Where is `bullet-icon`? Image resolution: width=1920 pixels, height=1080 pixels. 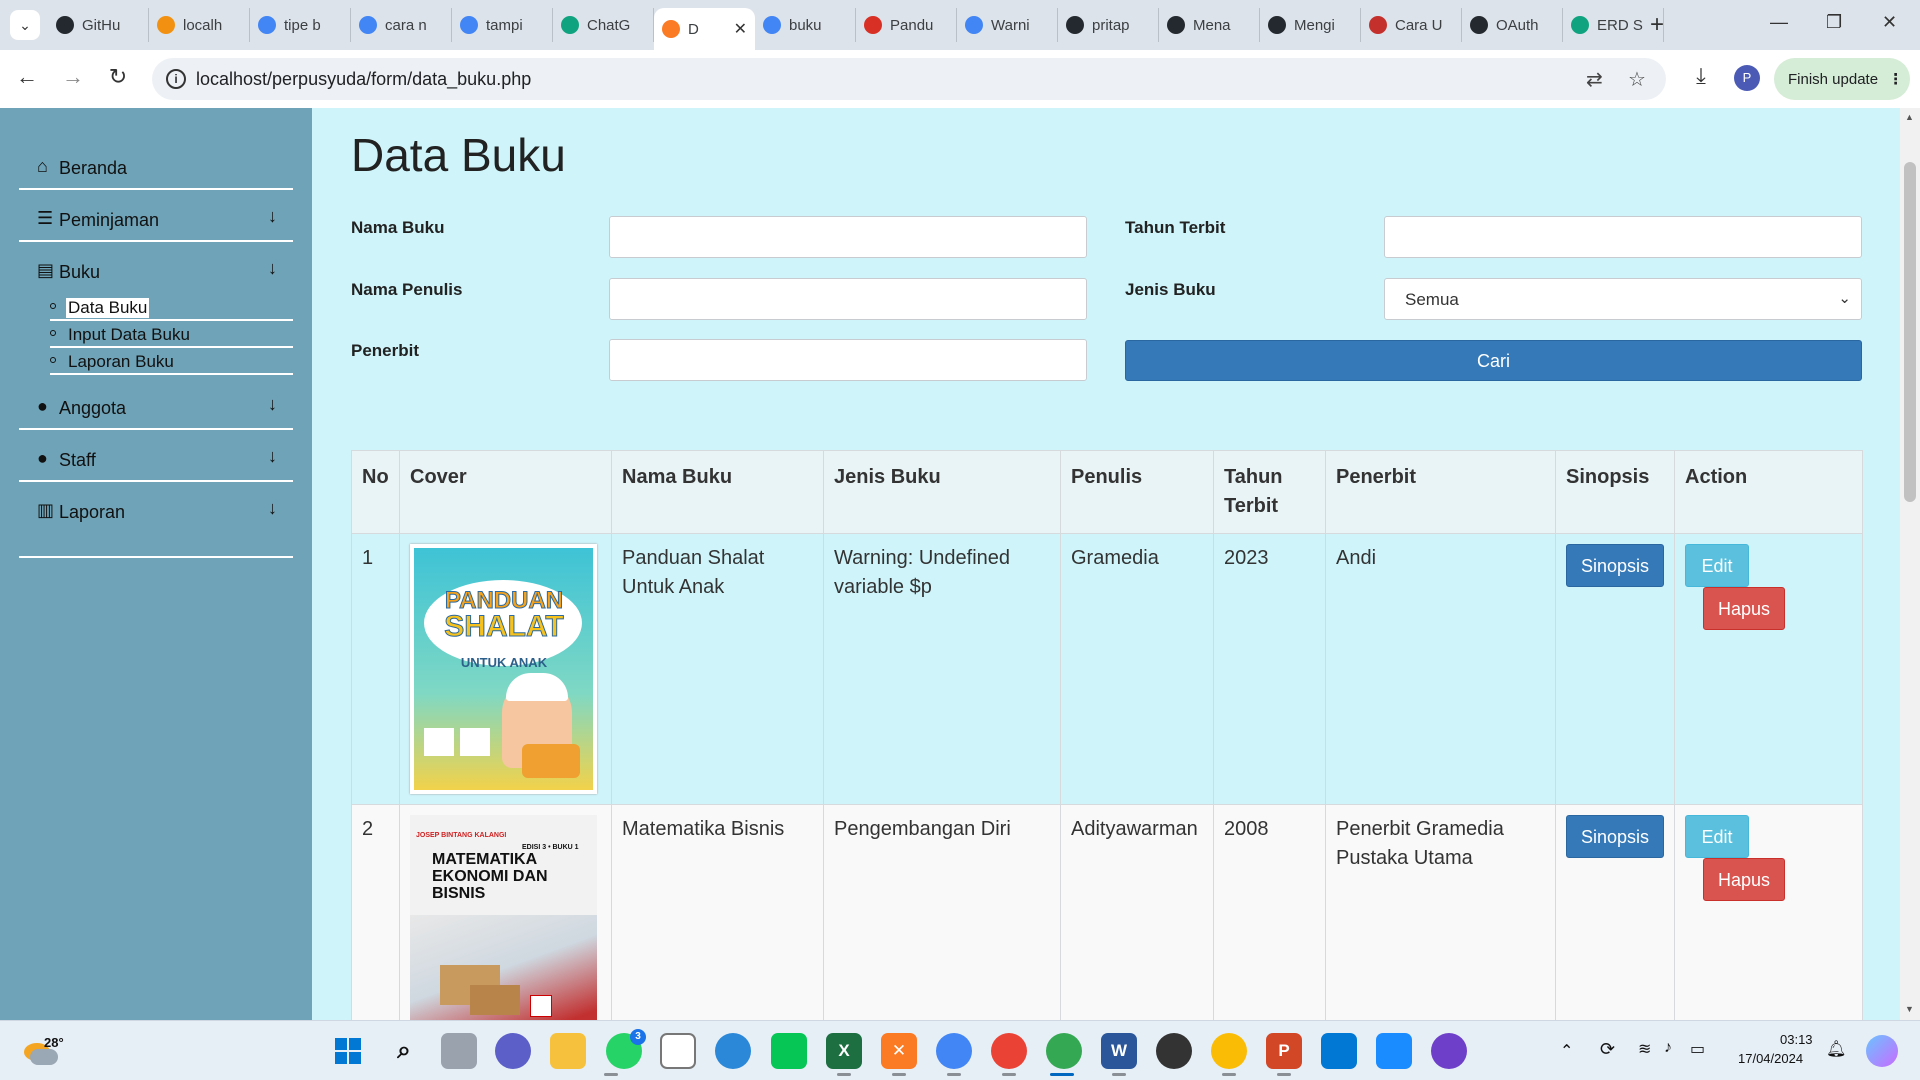
bullet-icon is located at coordinates (53, 360).